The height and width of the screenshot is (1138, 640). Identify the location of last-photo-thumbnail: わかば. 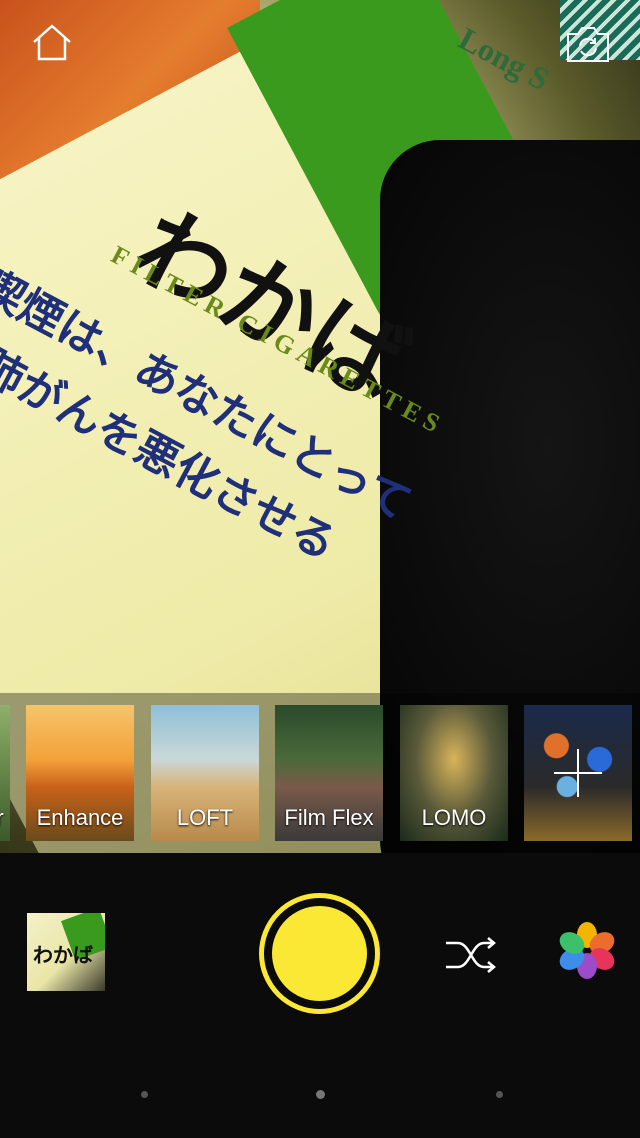
(66, 952).